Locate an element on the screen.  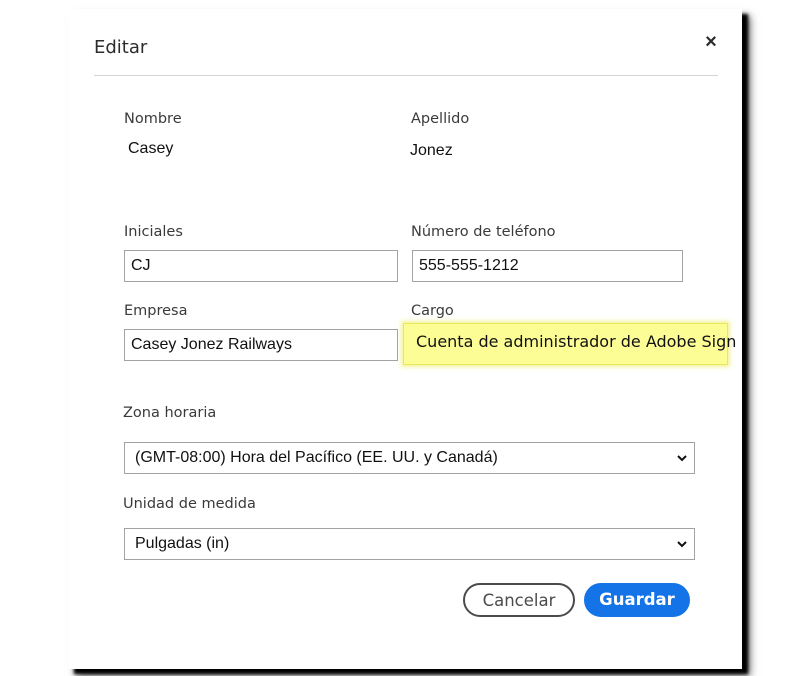
position-label: Cargo is located at coordinates (432, 311).